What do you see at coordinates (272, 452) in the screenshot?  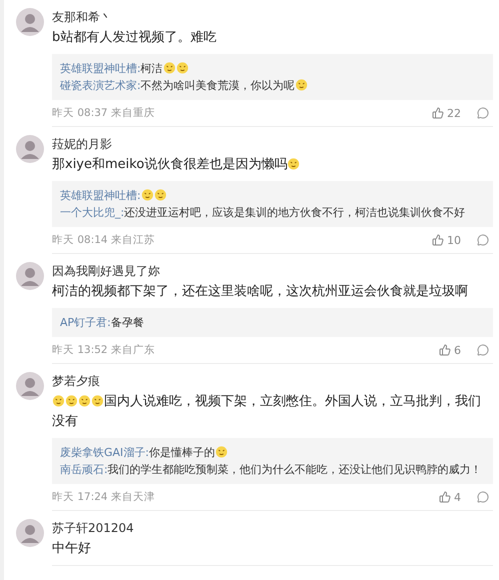 I see `reply-text: 废柴拿铁GAI溜子:你是懂棒子的` at bounding box center [272, 452].